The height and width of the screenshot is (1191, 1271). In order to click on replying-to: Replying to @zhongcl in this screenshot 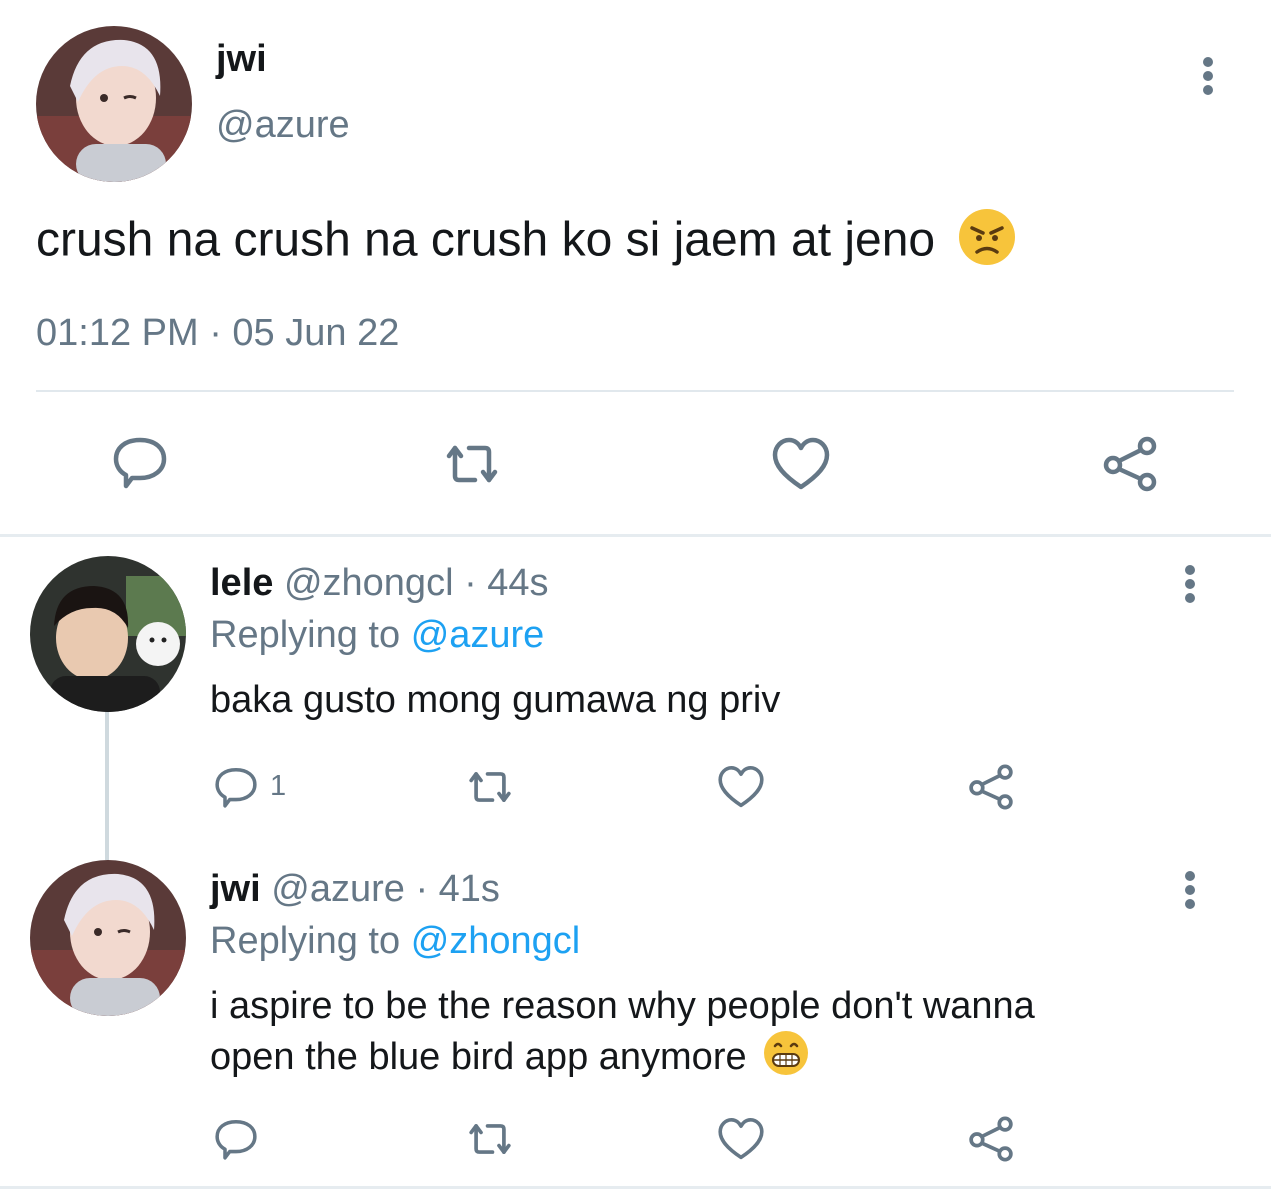, I will do `click(395, 941)`.